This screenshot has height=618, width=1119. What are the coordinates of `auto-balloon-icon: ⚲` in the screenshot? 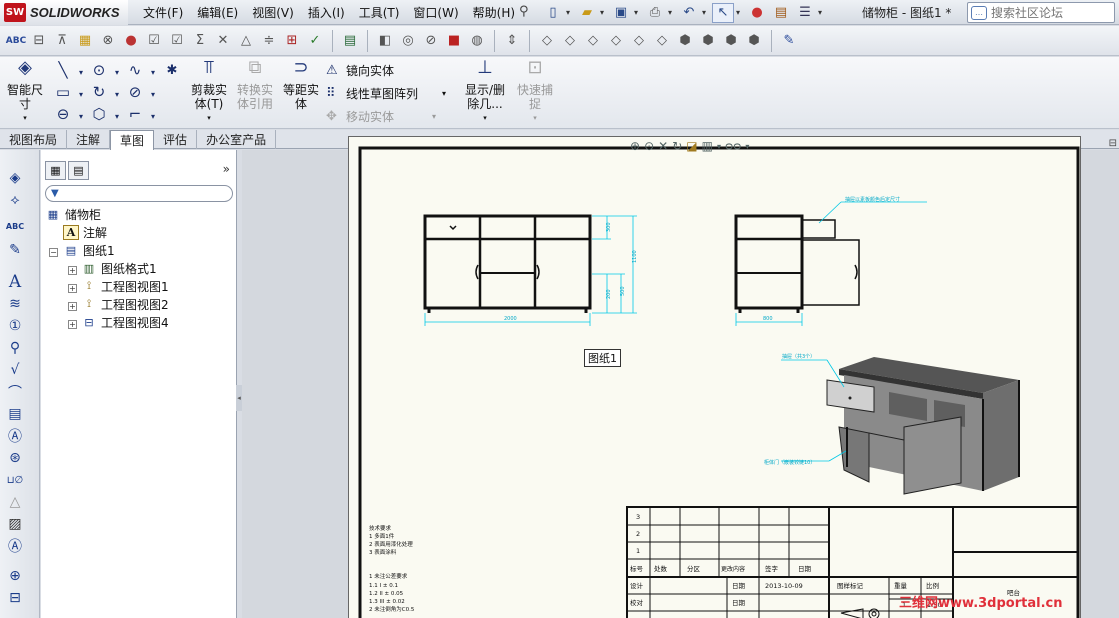 It's located at (15, 348).